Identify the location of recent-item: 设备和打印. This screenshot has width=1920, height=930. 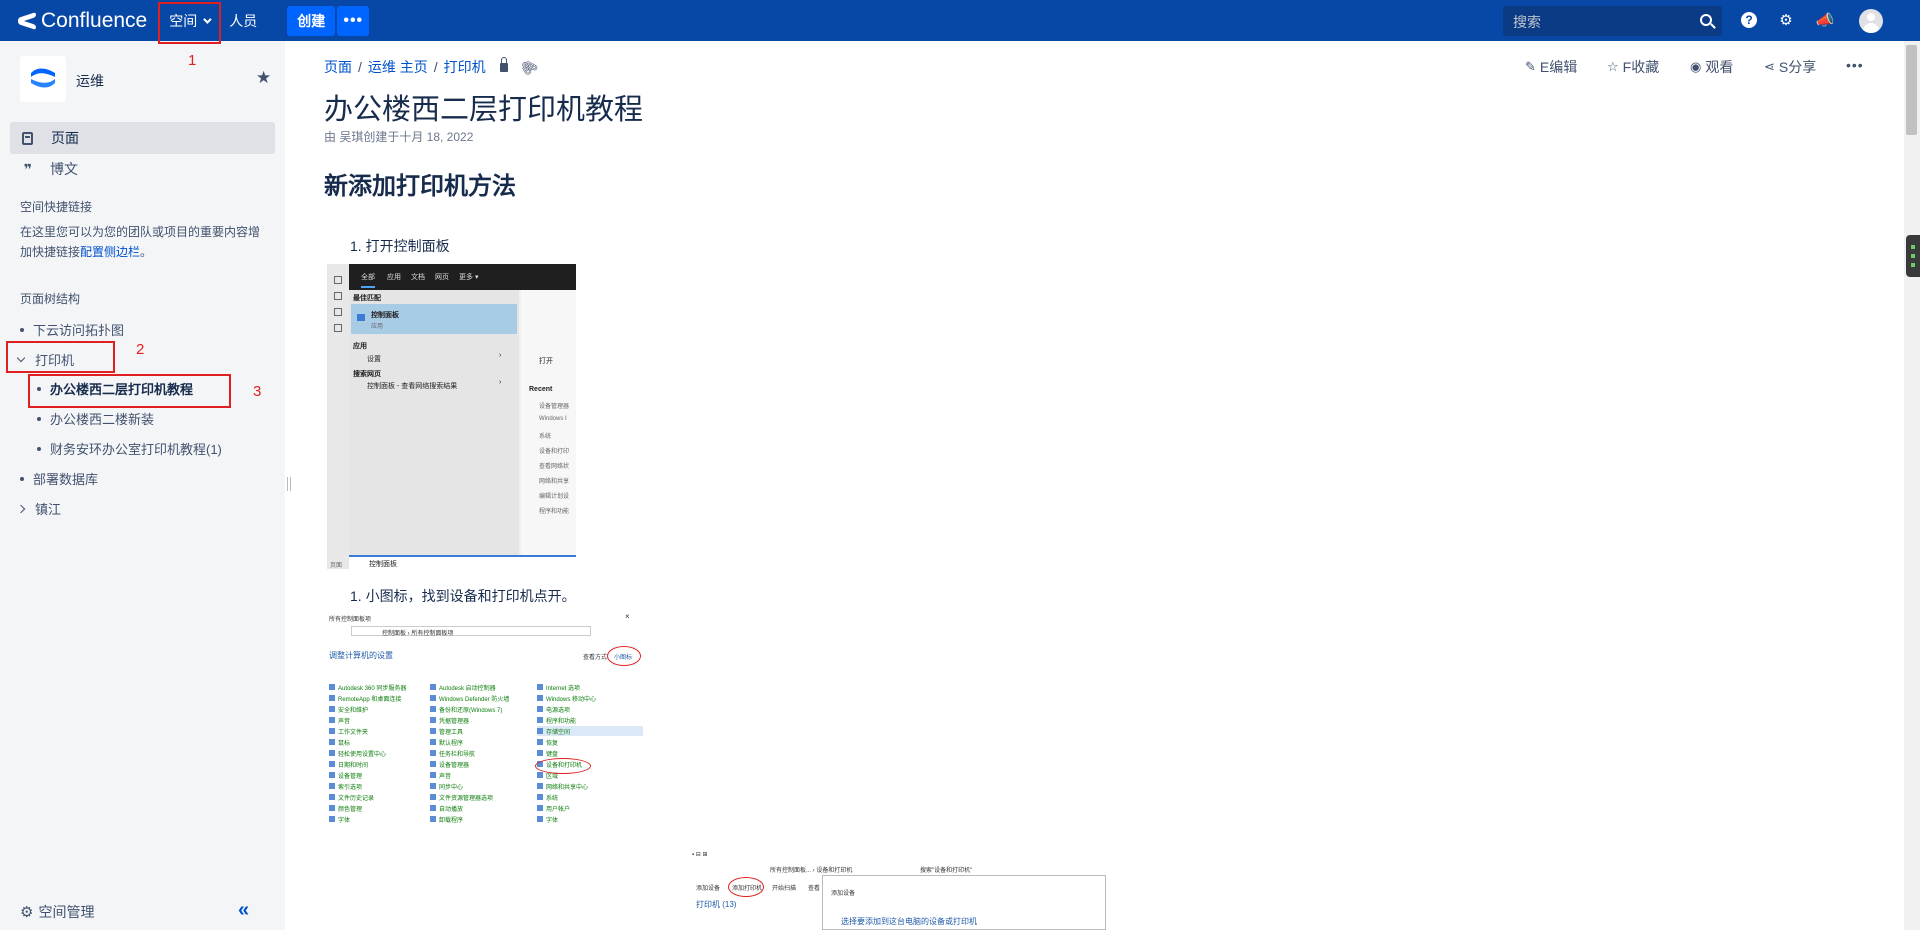
(554, 452).